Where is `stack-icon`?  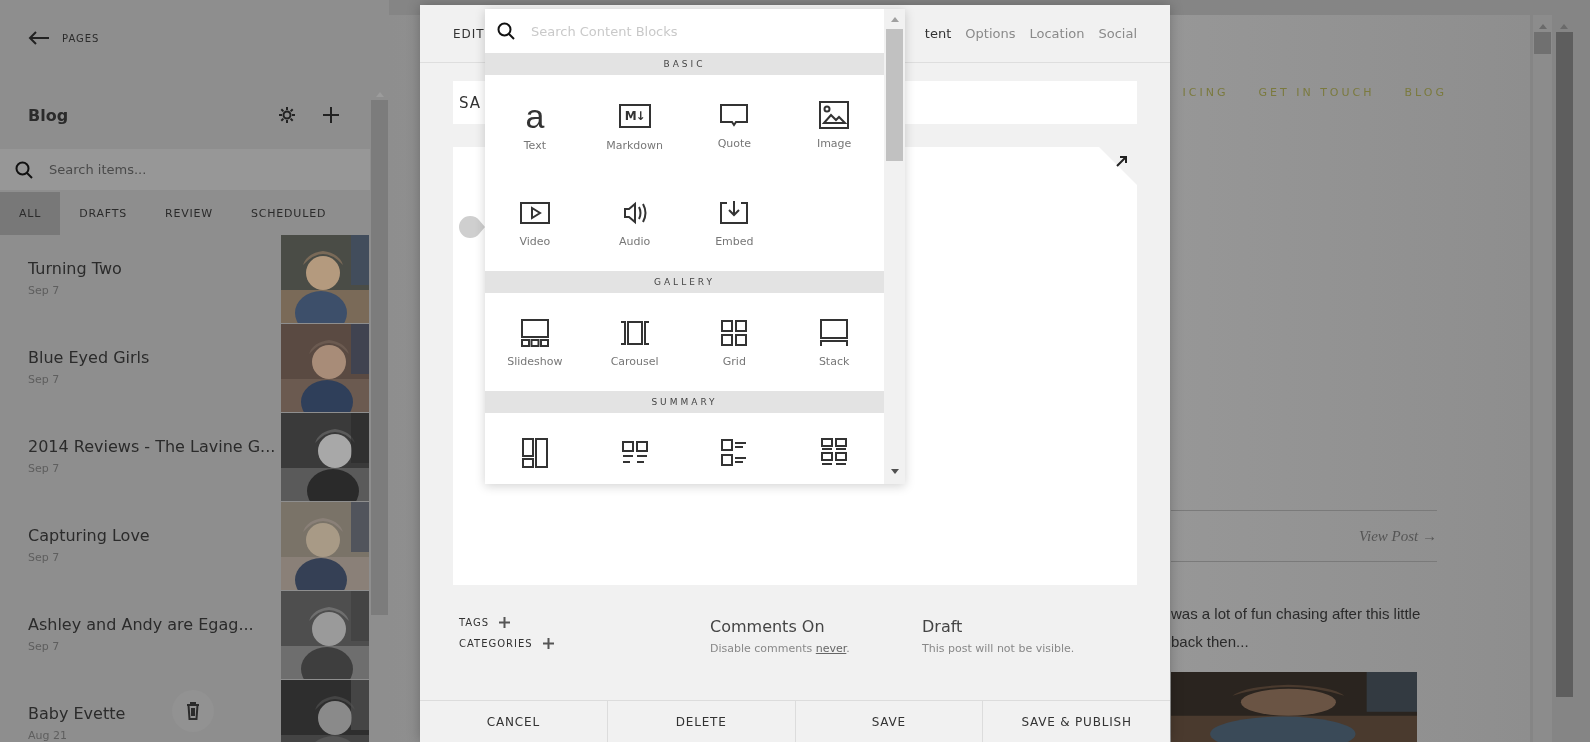
stack-icon is located at coordinates (834, 333).